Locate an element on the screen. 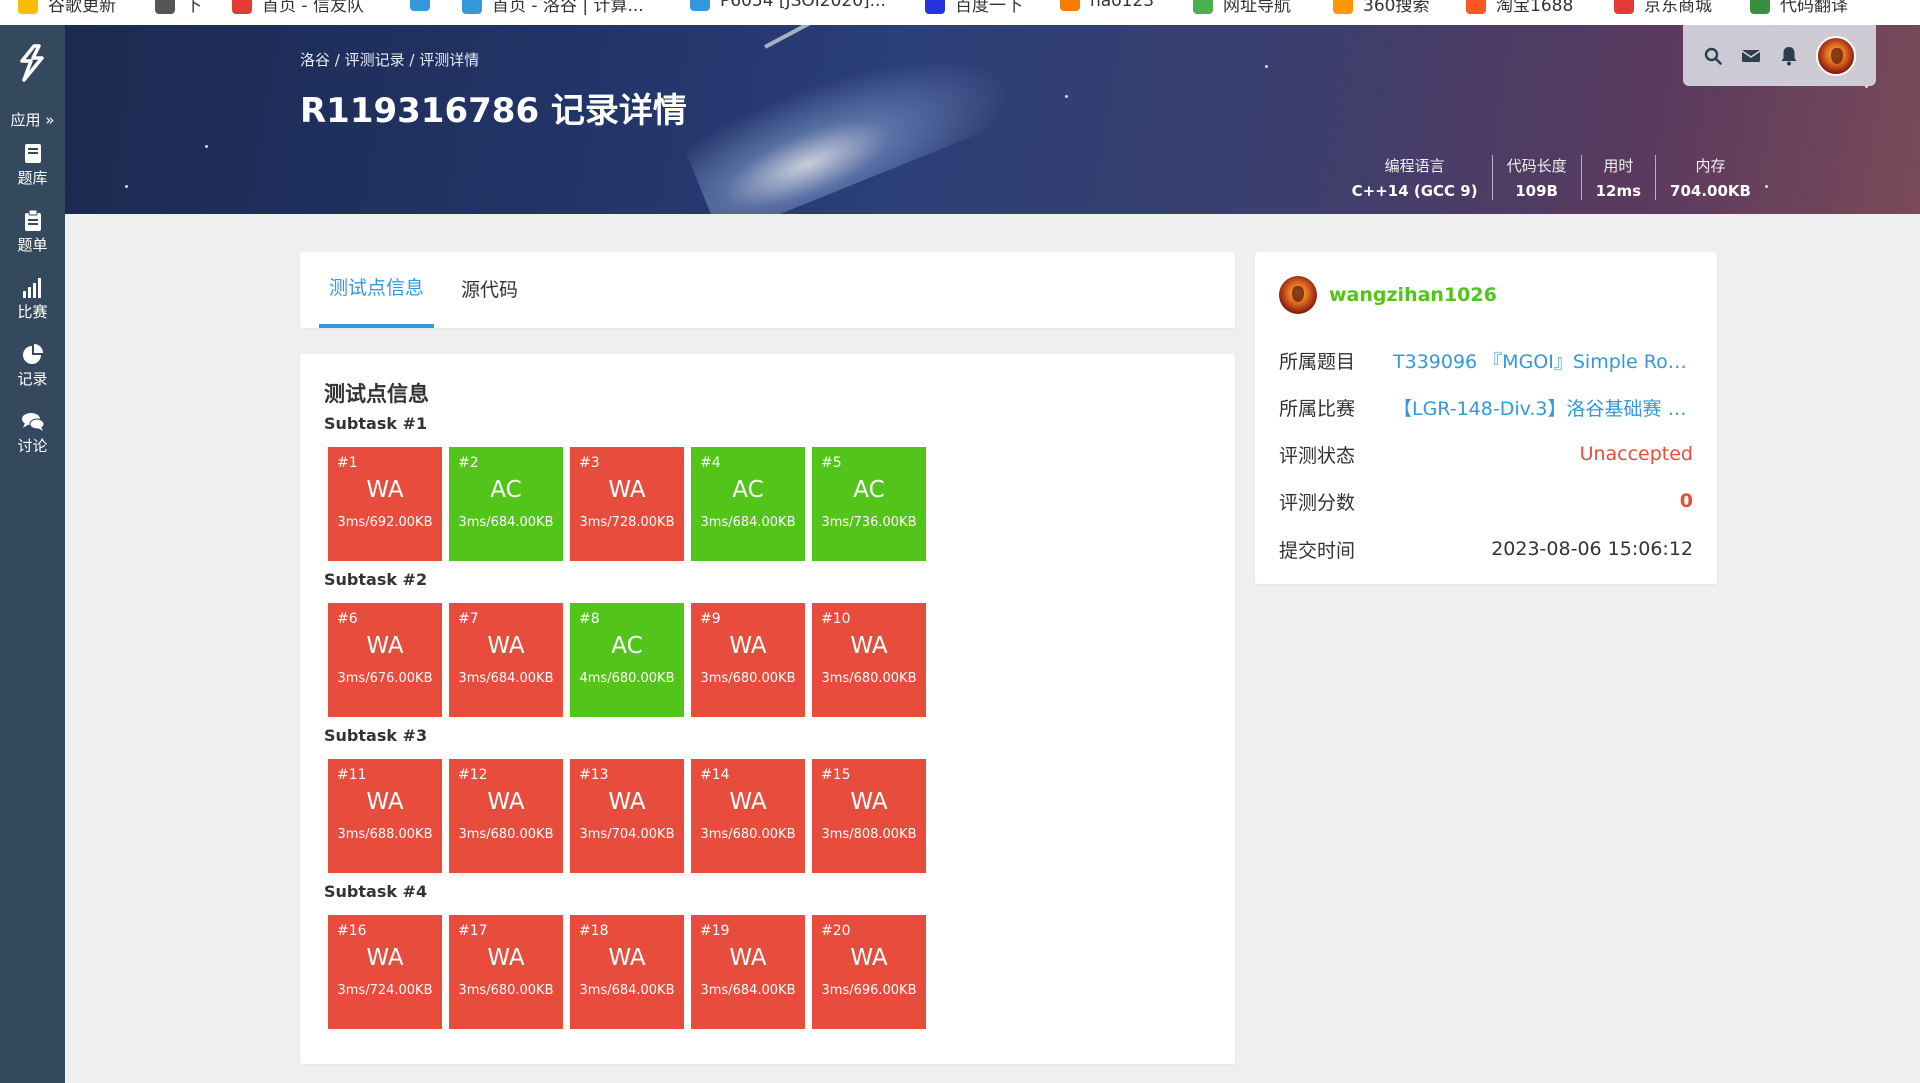  sidebar-item-contests: 比赛 is located at coordinates (32, 299).